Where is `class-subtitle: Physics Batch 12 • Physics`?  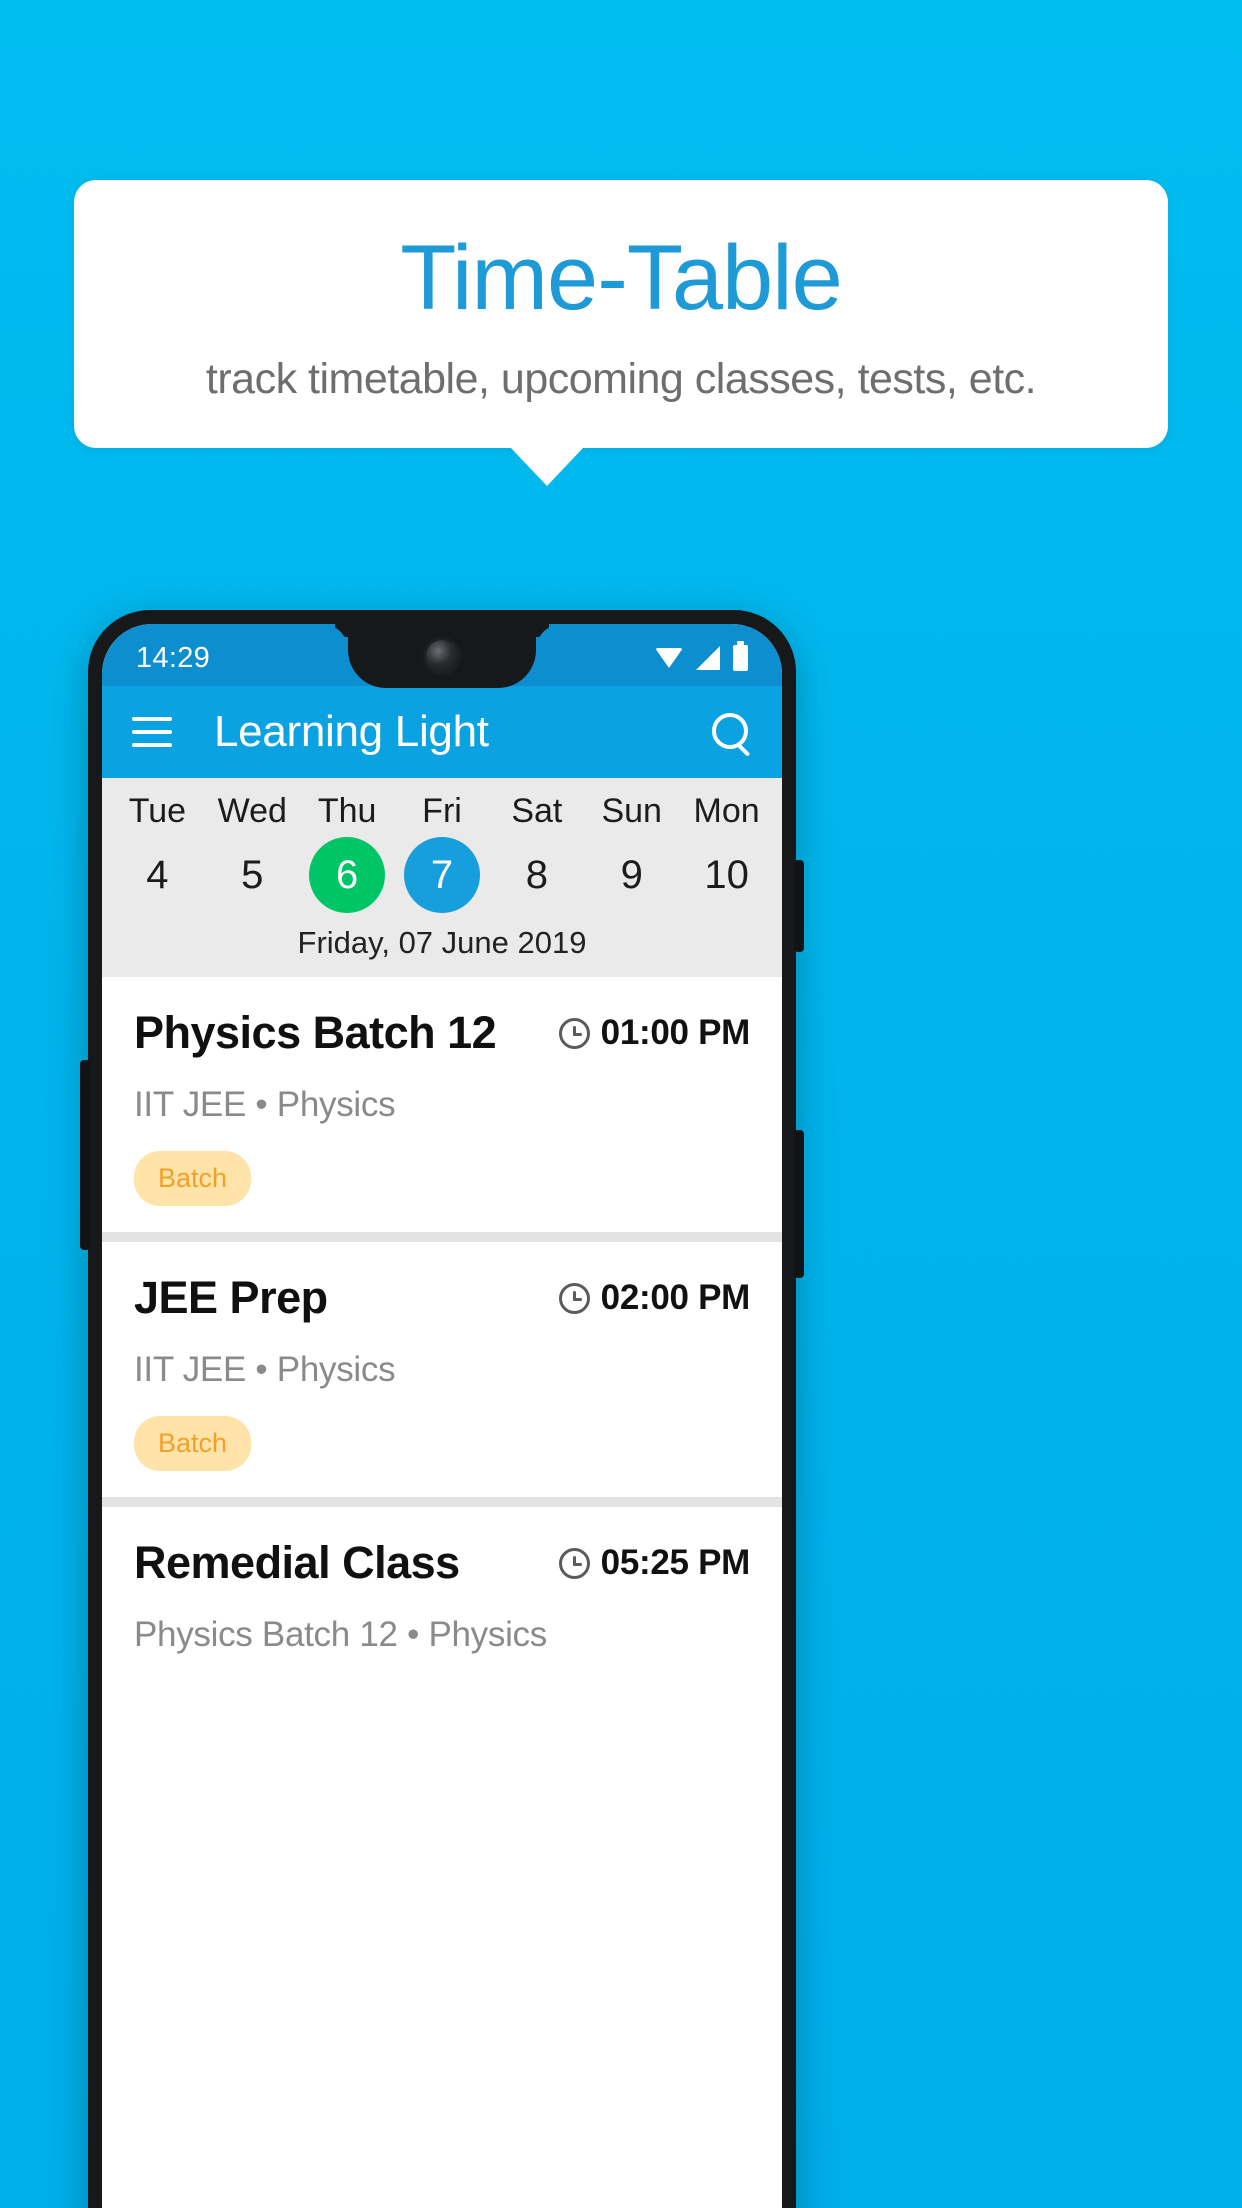 class-subtitle: Physics Batch 12 • Physics is located at coordinates (340, 1634).